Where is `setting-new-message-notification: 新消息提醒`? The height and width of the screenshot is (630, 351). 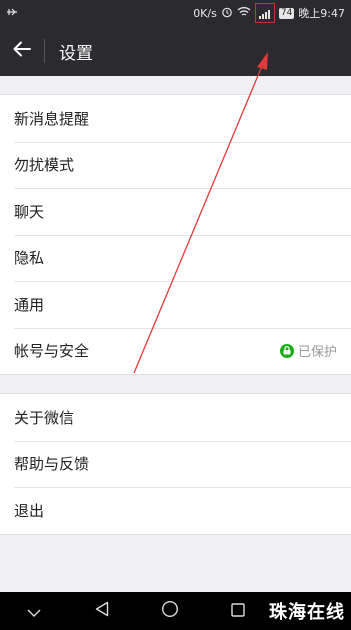
setting-new-message-notification: 新消息提醒 is located at coordinates (175, 118).